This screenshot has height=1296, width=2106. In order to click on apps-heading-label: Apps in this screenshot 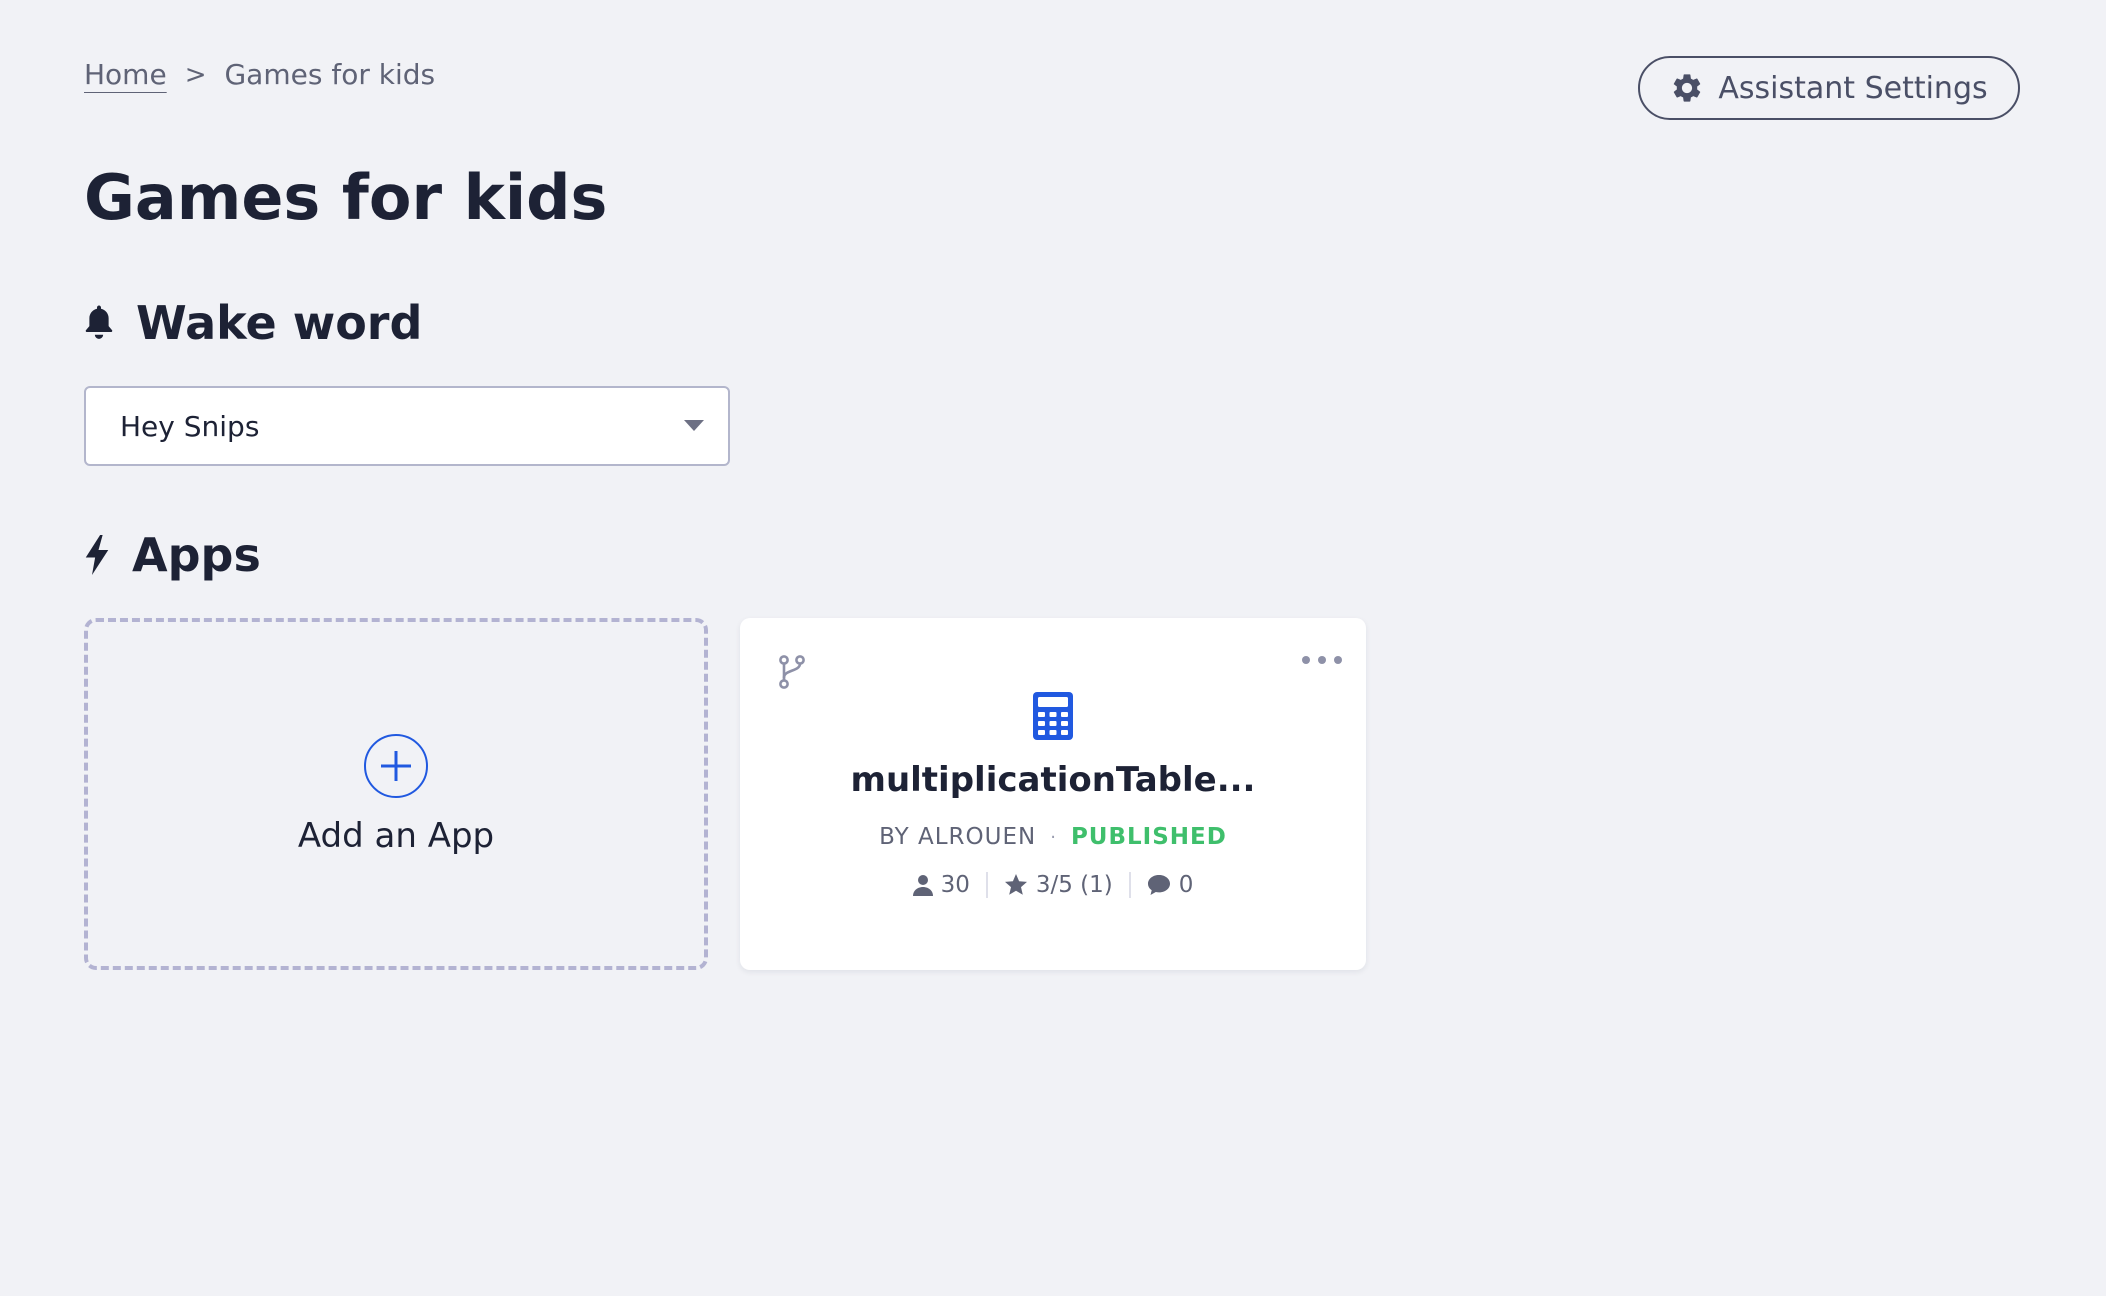, I will do `click(196, 555)`.